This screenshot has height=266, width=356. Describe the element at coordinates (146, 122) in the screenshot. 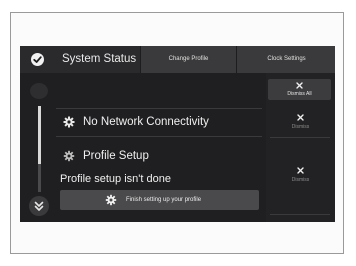

I see `notification-label: No Network Connectivity` at that location.